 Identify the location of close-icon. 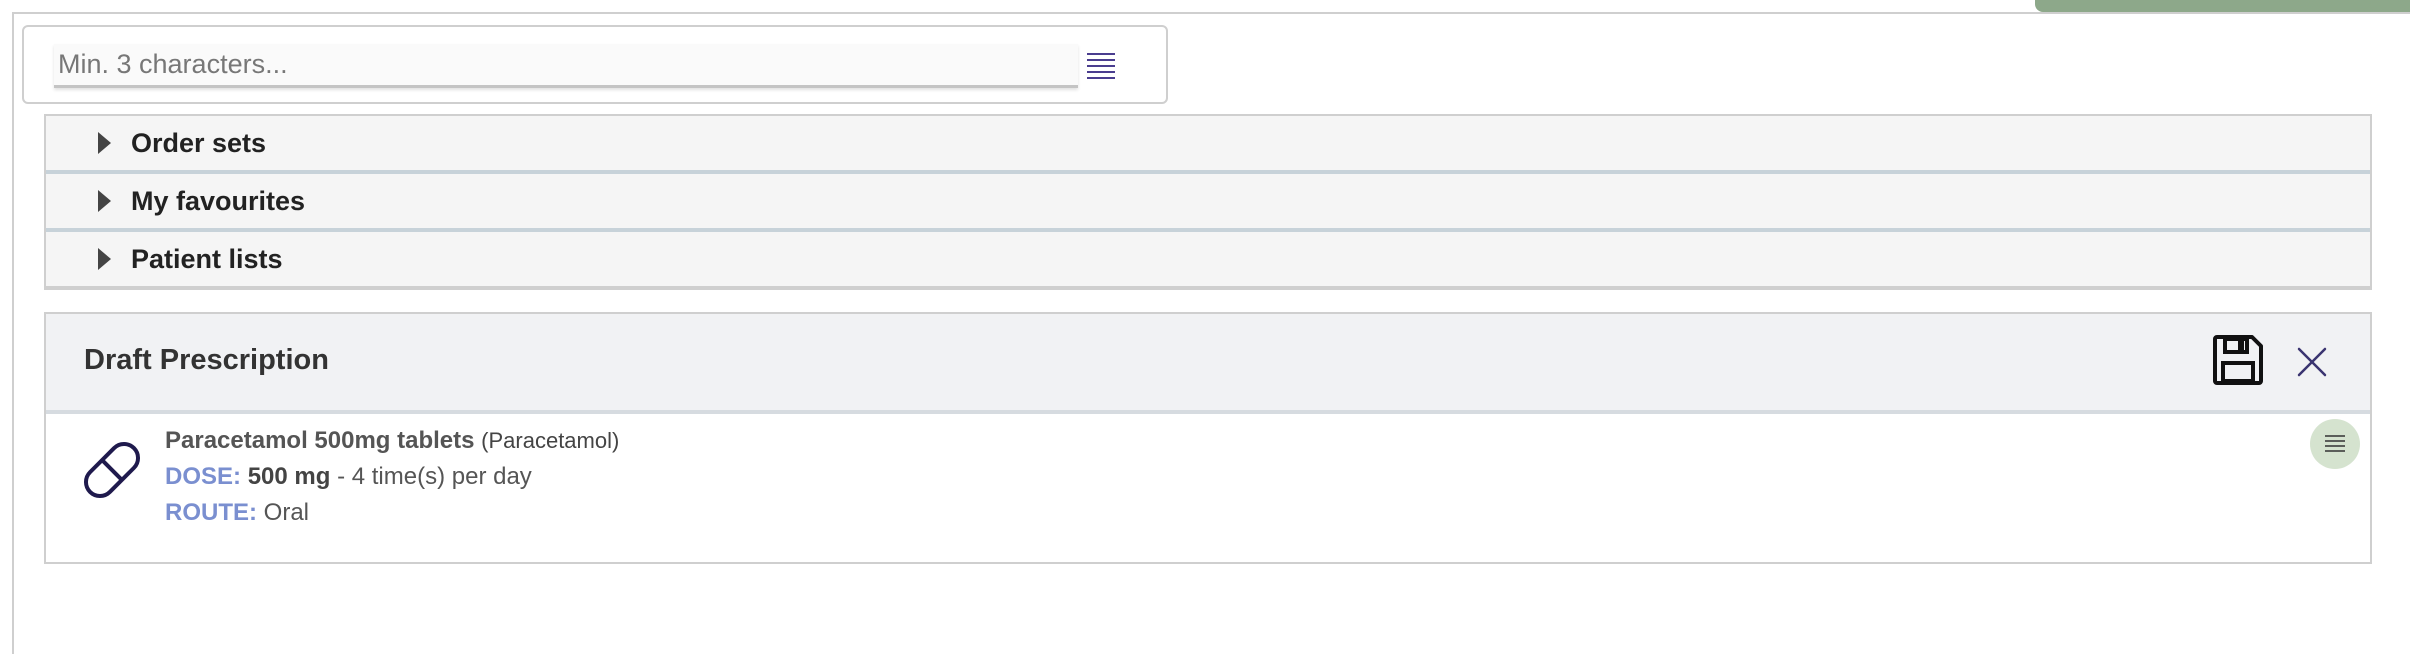
(2312, 362).